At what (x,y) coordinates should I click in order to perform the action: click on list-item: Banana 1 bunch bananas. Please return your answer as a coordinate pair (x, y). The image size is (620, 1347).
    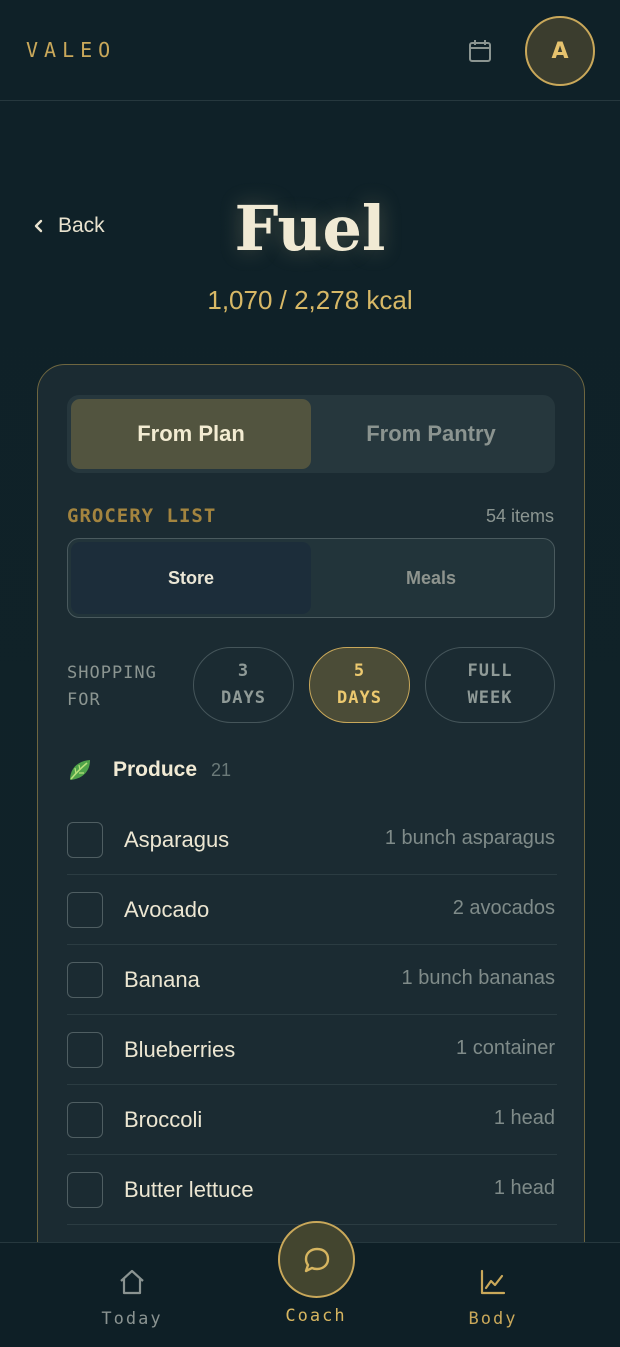
    Looking at the image, I should click on (312, 980).